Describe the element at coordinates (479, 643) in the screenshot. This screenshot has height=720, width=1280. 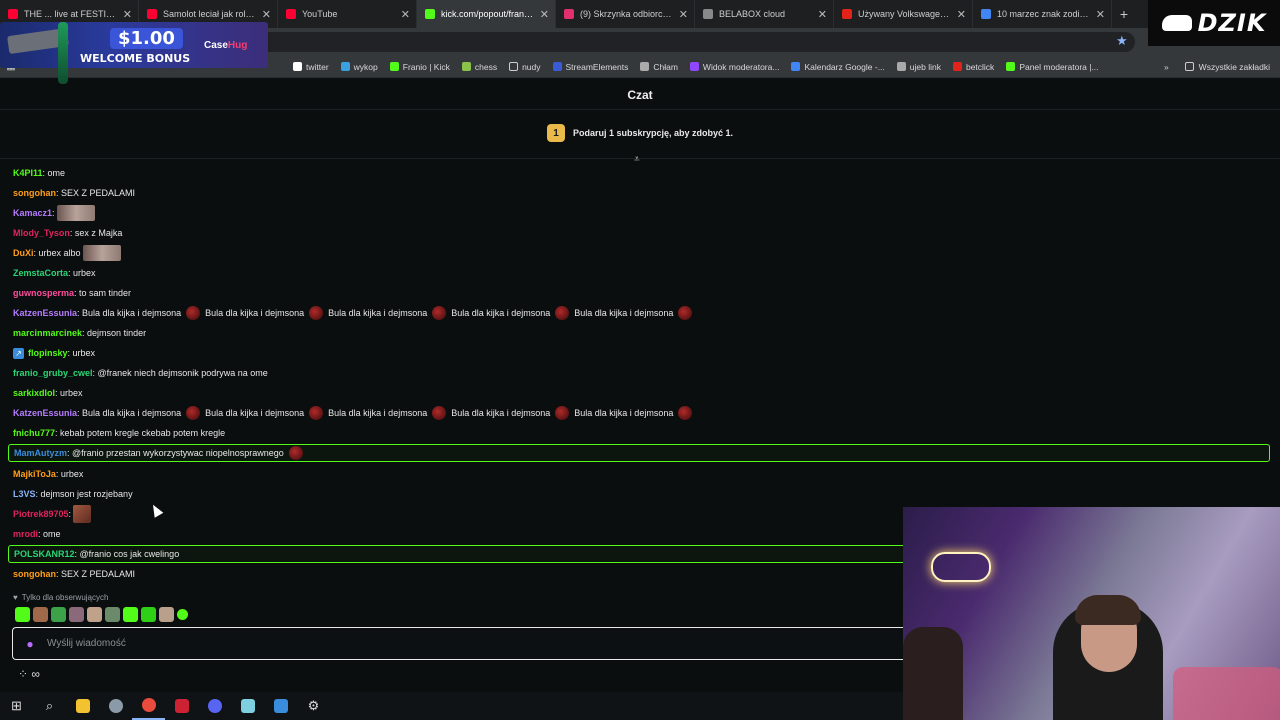
I see `chat-message-input` at that location.